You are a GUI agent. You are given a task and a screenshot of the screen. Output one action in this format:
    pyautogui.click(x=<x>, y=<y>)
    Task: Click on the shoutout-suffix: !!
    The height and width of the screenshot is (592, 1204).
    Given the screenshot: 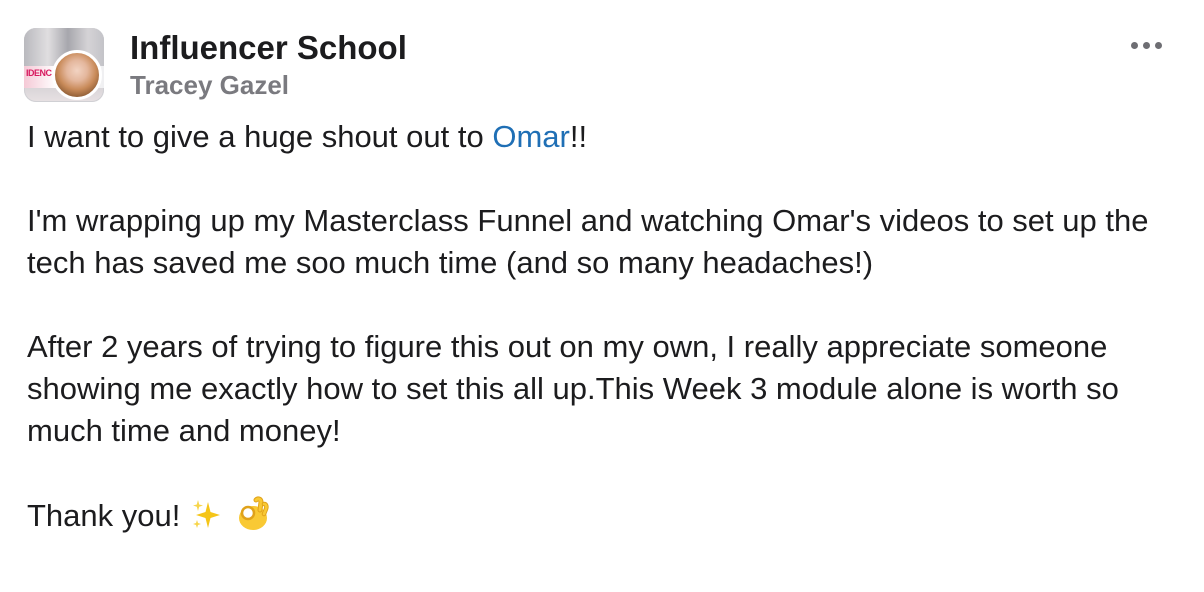 What is the action you would take?
    pyautogui.click(x=578, y=136)
    